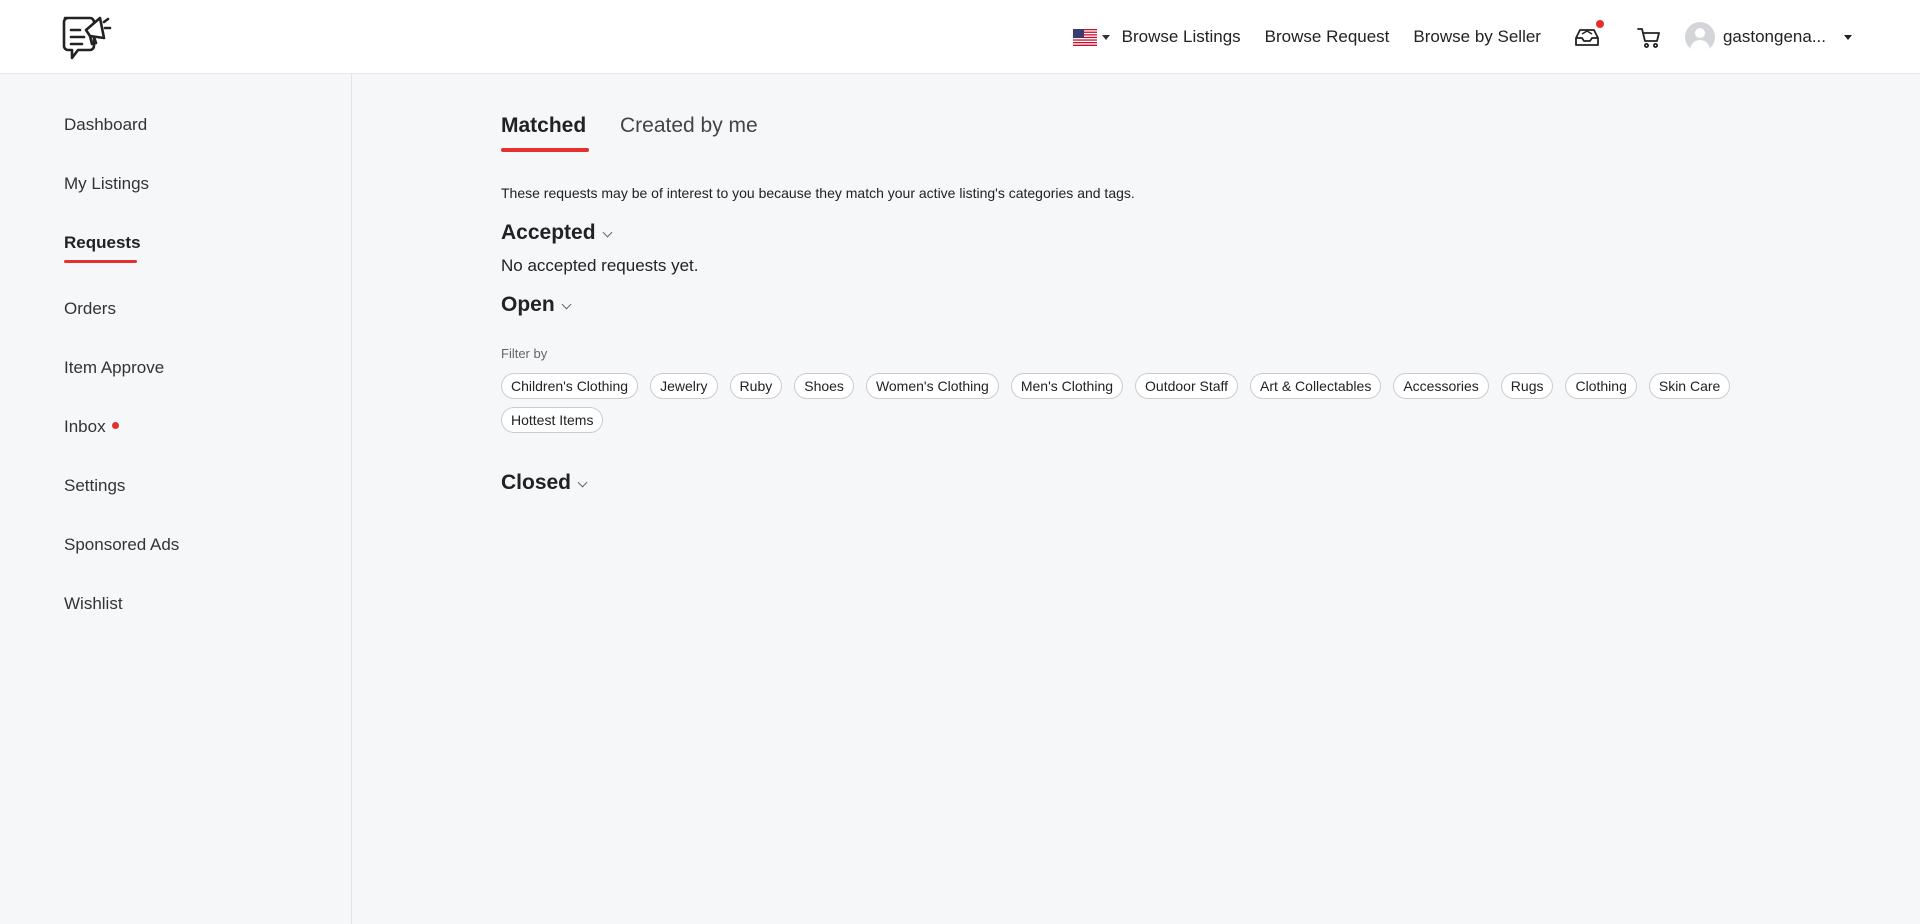  Describe the element at coordinates (1084, 37) in the screenshot. I see `us-flag-icon` at that location.